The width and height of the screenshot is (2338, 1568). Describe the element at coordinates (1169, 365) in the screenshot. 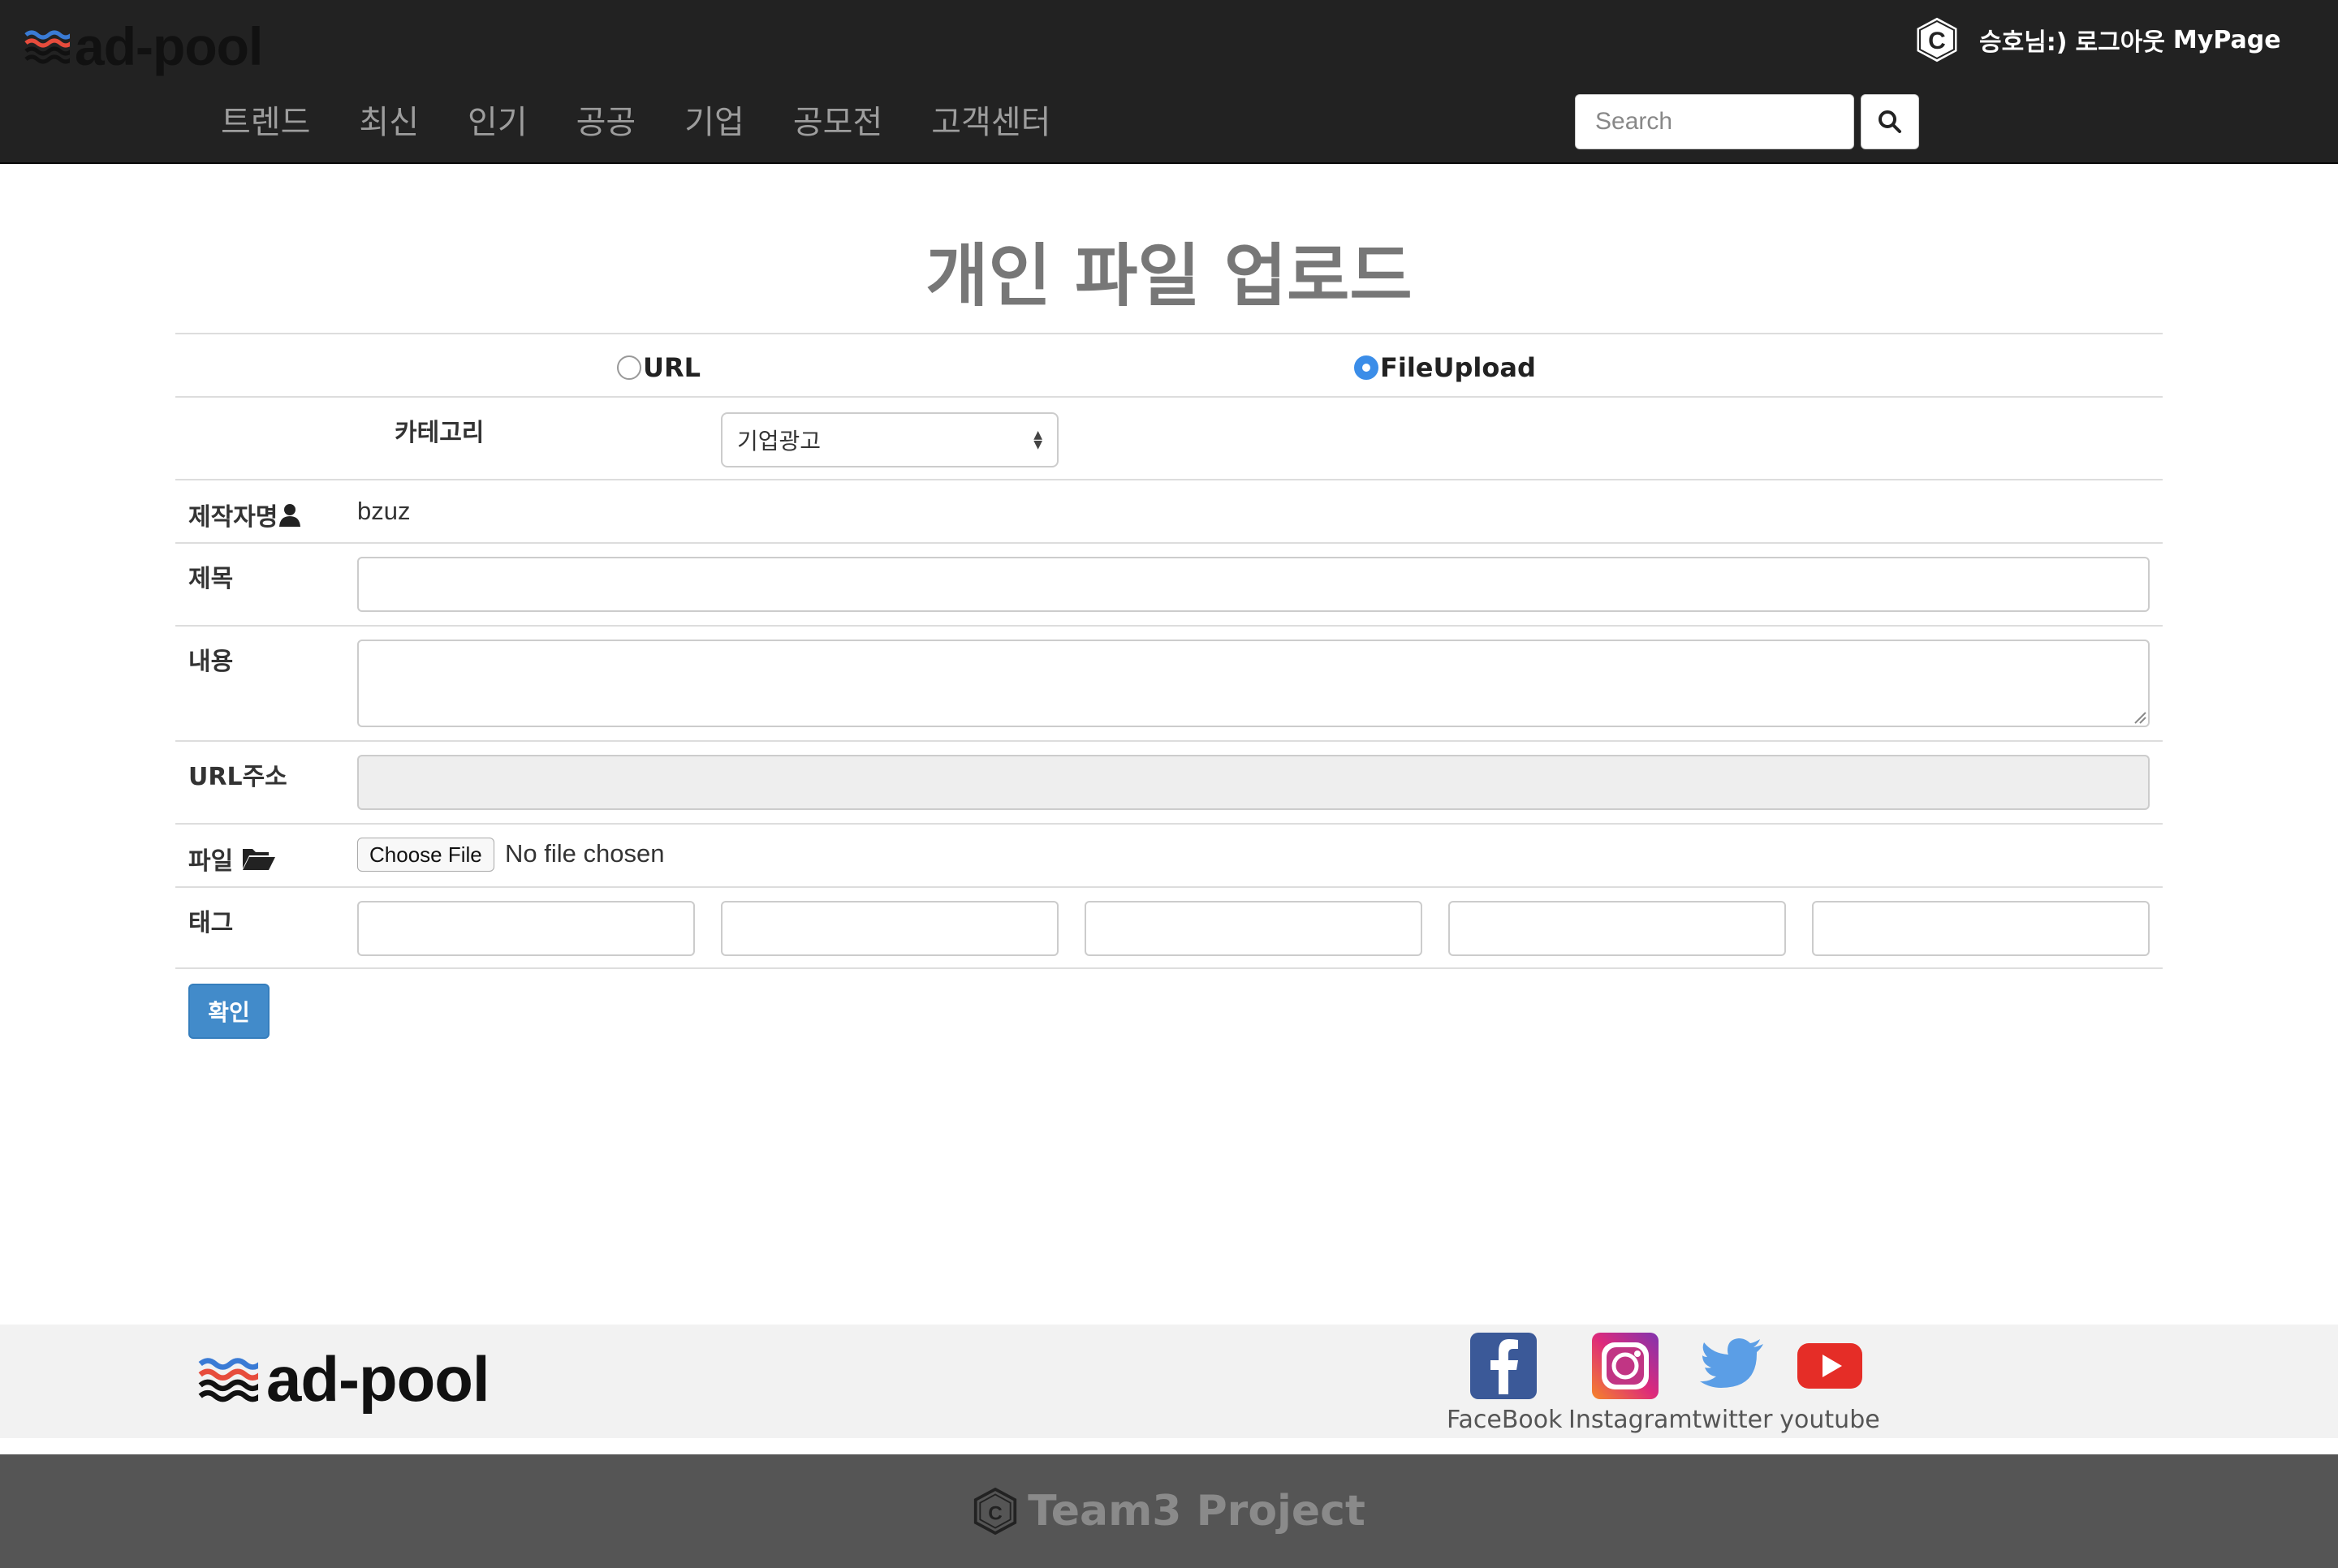

I see `upload-type-row: URL FileUpload` at that location.